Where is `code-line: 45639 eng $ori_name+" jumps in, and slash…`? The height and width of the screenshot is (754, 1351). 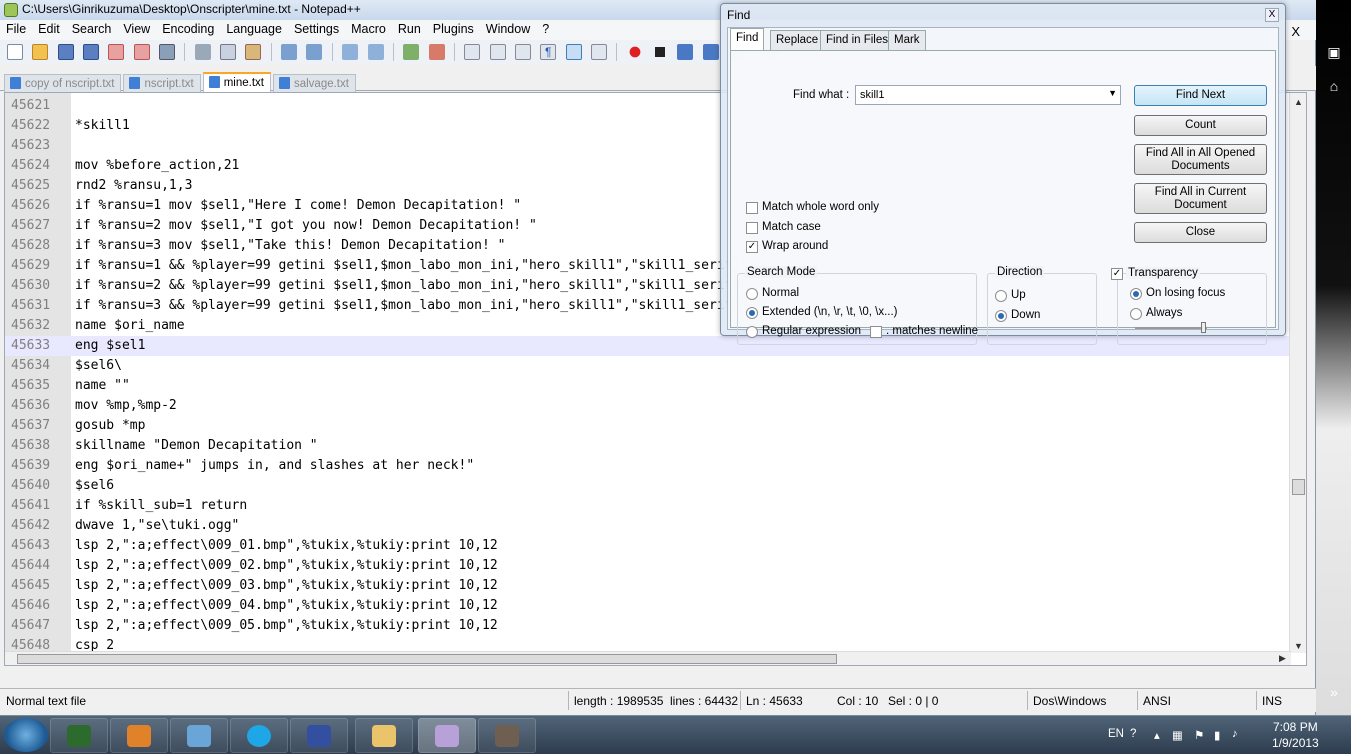 code-line: 45639 eng $ori_name+" jumps in, and slash… is located at coordinates (648, 466).